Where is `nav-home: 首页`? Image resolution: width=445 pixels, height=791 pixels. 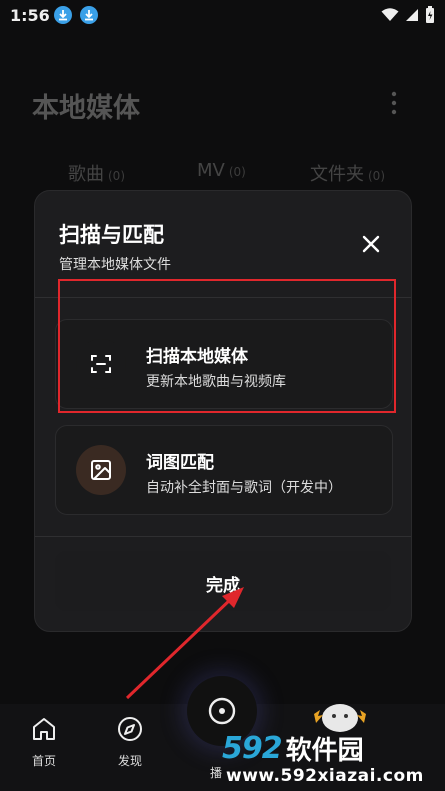
nav-home: 首页 is located at coordinates (44, 742).